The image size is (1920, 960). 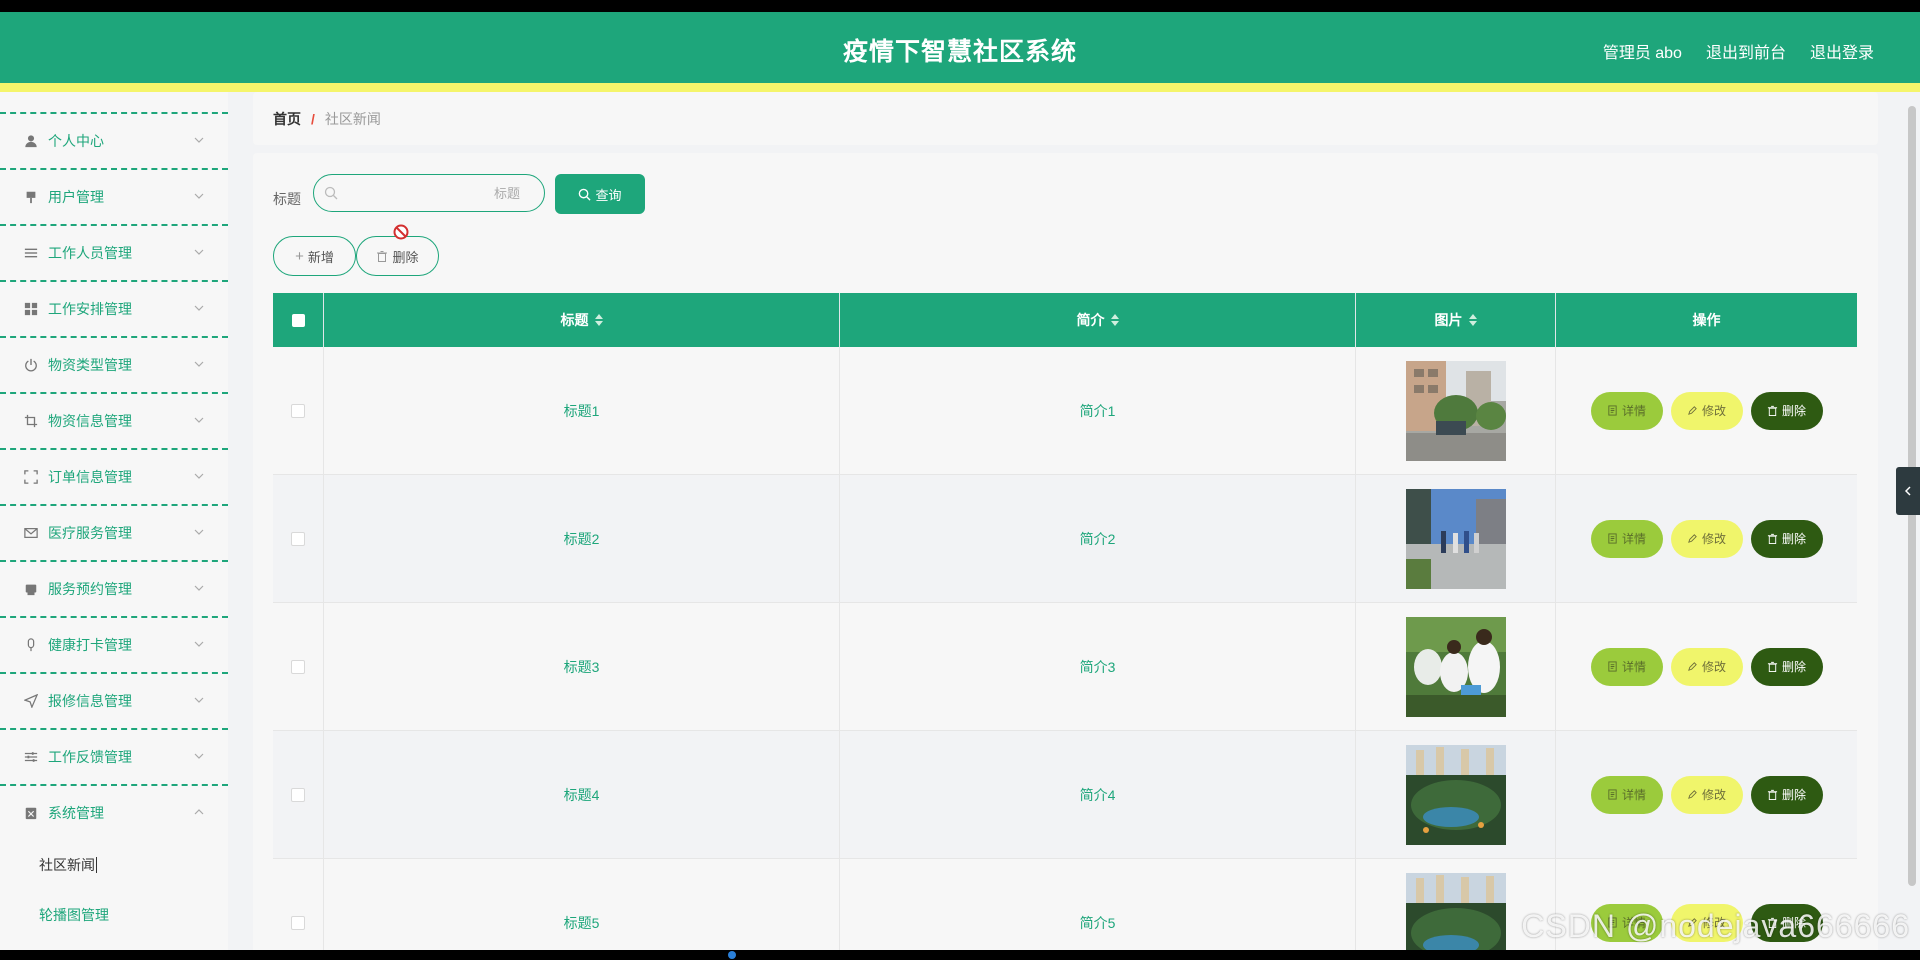 What do you see at coordinates (114, 140) in the screenshot?
I see `sidebar-item-personal-center: 个人中心` at bounding box center [114, 140].